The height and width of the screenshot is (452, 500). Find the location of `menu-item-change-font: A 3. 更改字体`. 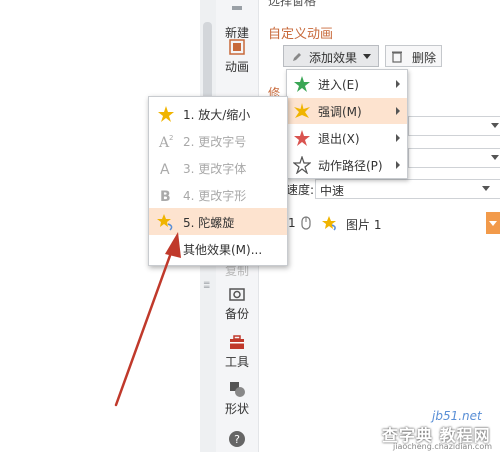

menu-item-change-font: A 3. 更改字体 is located at coordinates (218, 167).